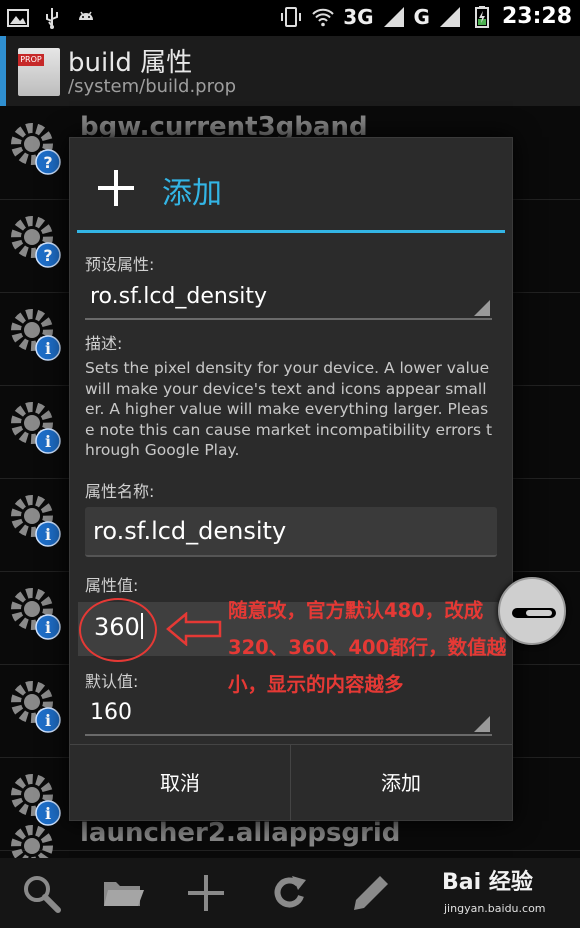 This screenshot has height=928, width=580. Describe the element at coordinates (291, 532) in the screenshot. I see `property-name-field: ro.sf.lcd_density` at that location.